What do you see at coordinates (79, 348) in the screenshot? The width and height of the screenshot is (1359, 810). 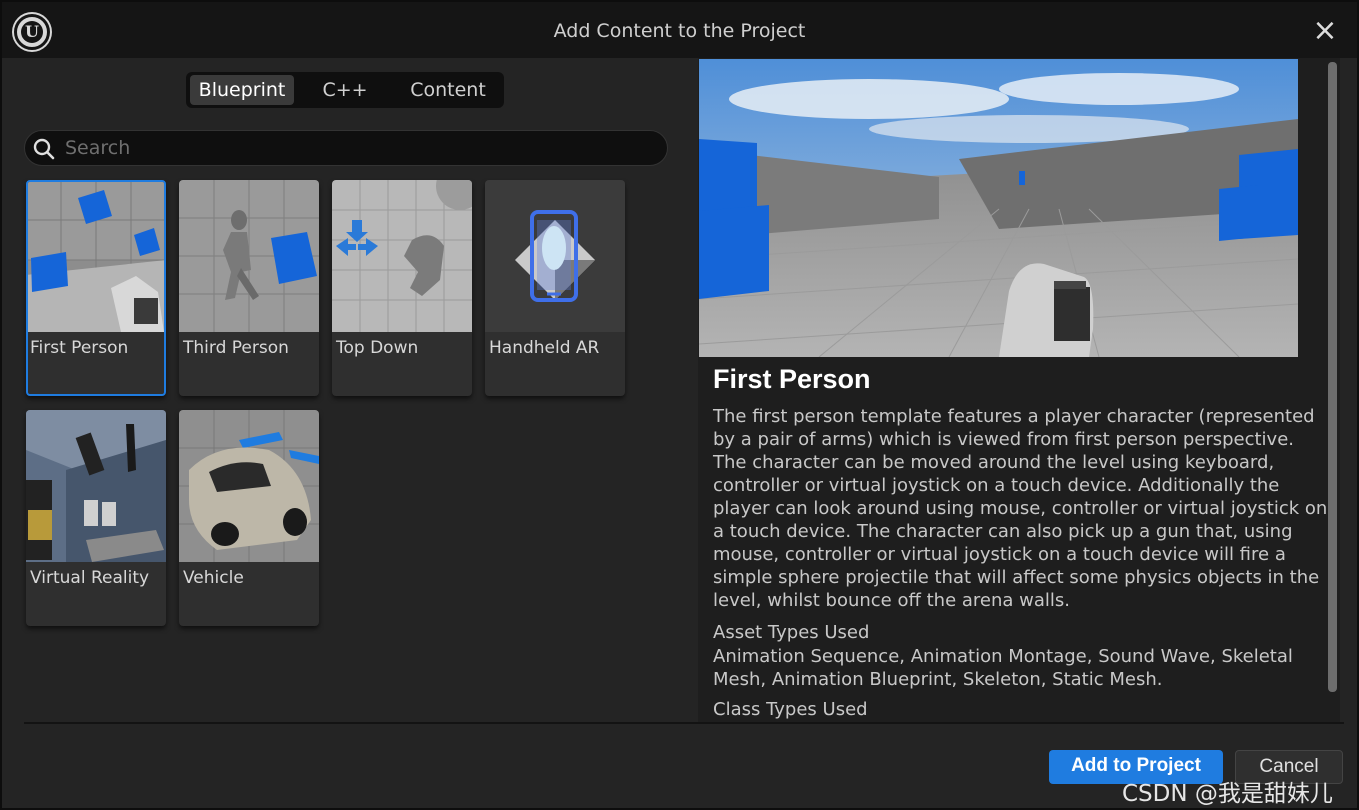 I see `template-label: First Person` at bounding box center [79, 348].